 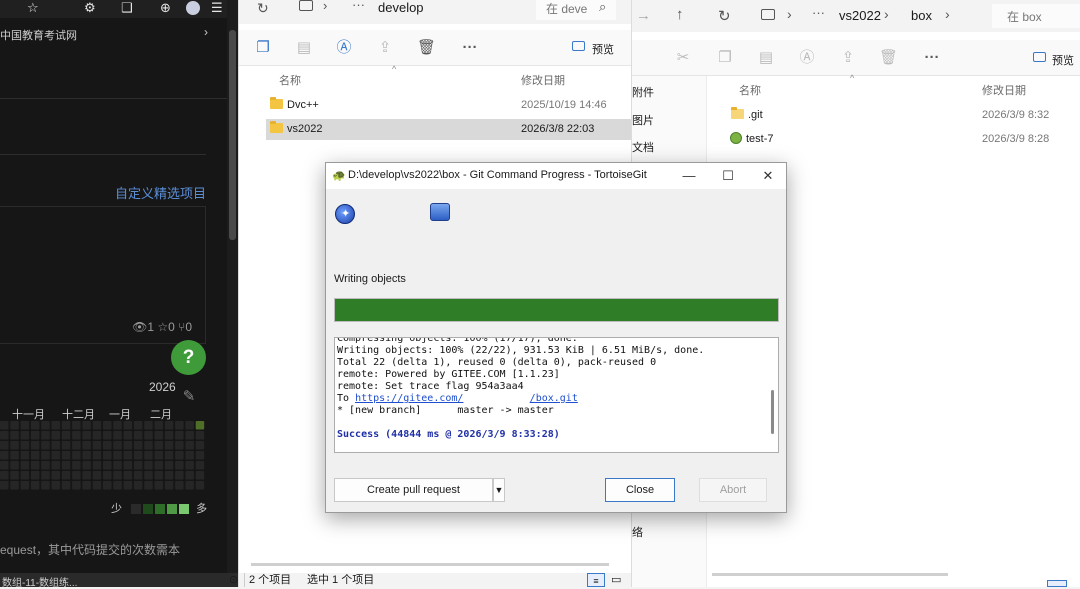 I want to click on close-window-button: ✕, so click(x=768, y=176).